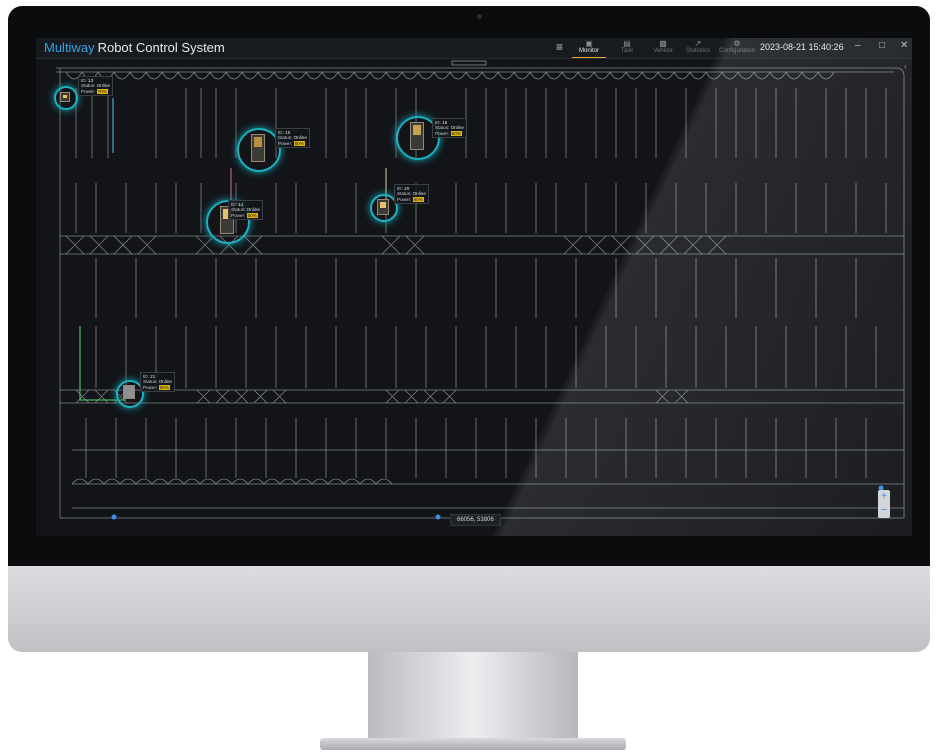  Describe the element at coordinates (299, 143) in the screenshot. I see `robot-power: 80%` at that location.